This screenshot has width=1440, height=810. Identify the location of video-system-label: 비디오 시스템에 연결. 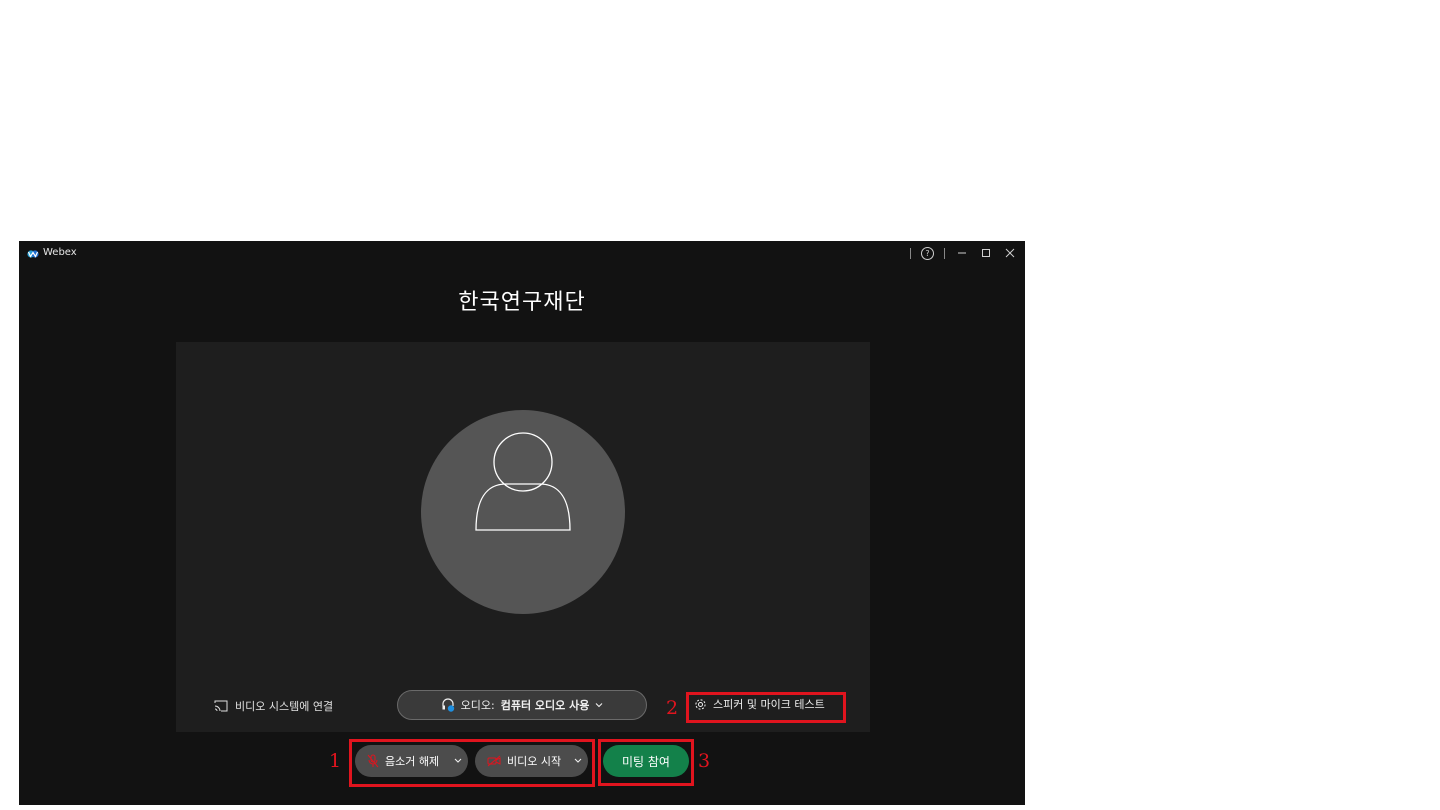
(284, 706).